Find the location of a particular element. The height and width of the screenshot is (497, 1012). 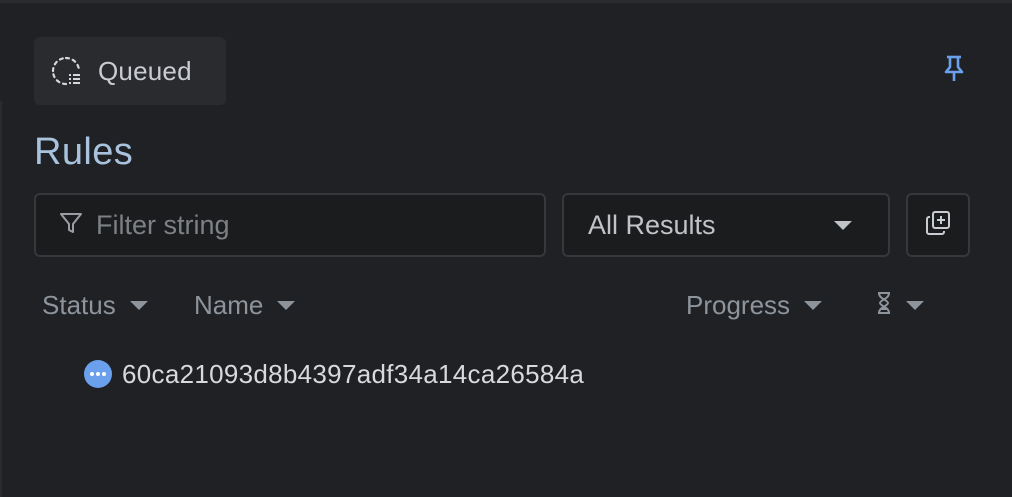

column-header-name: Name is located at coordinates (245, 305).